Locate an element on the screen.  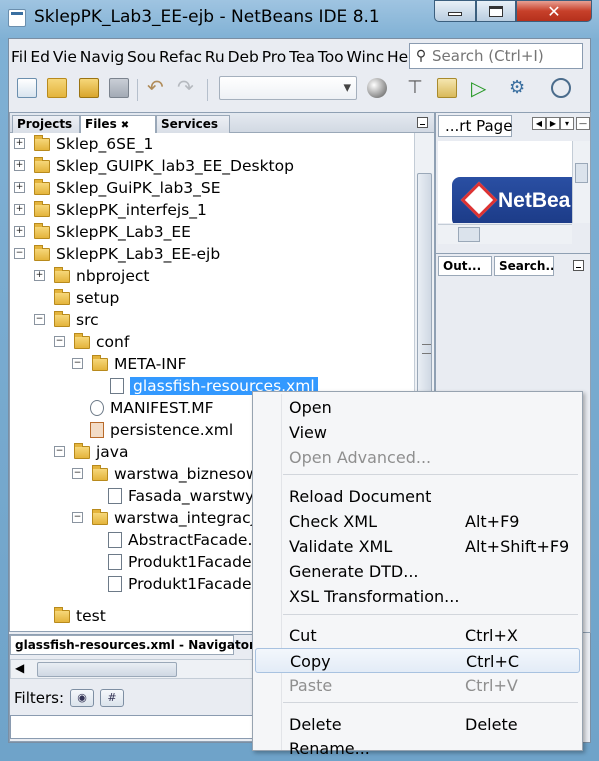
menu-item-cut: Cut Ctrl+X is located at coordinates (417, 635).